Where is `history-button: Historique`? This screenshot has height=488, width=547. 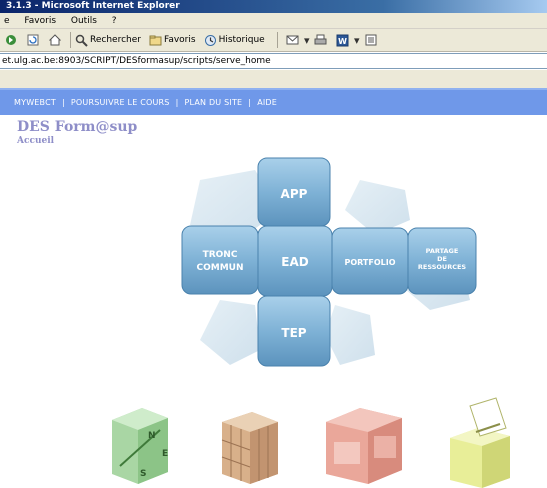
history-button: Historique is located at coordinates (234, 40).